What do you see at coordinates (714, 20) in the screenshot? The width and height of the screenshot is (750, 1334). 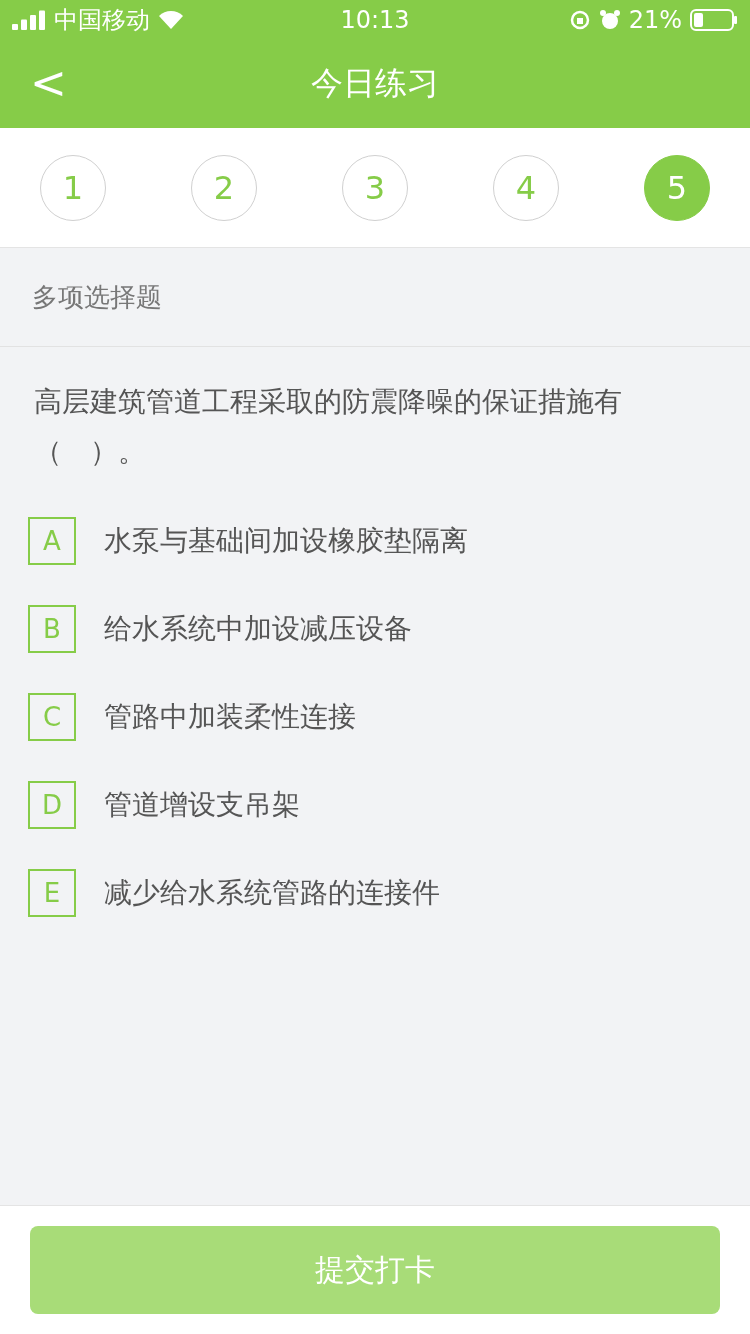 I see `battery-icon` at bounding box center [714, 20].